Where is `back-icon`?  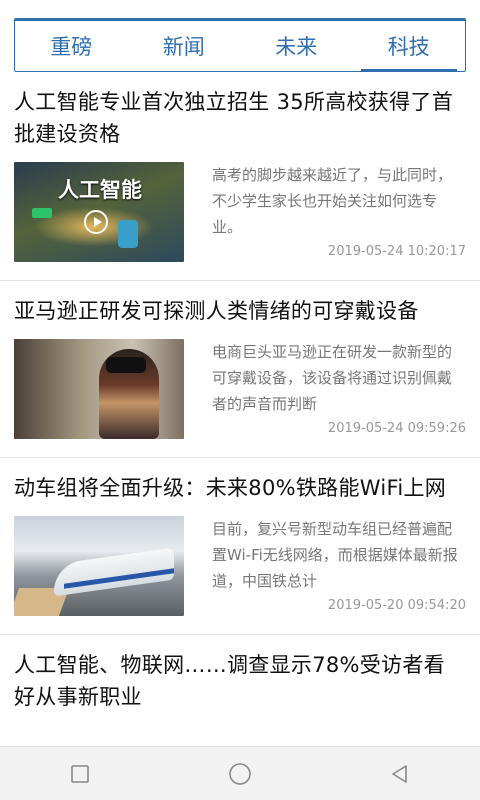
back-icon is located at coordinates (399, 773).